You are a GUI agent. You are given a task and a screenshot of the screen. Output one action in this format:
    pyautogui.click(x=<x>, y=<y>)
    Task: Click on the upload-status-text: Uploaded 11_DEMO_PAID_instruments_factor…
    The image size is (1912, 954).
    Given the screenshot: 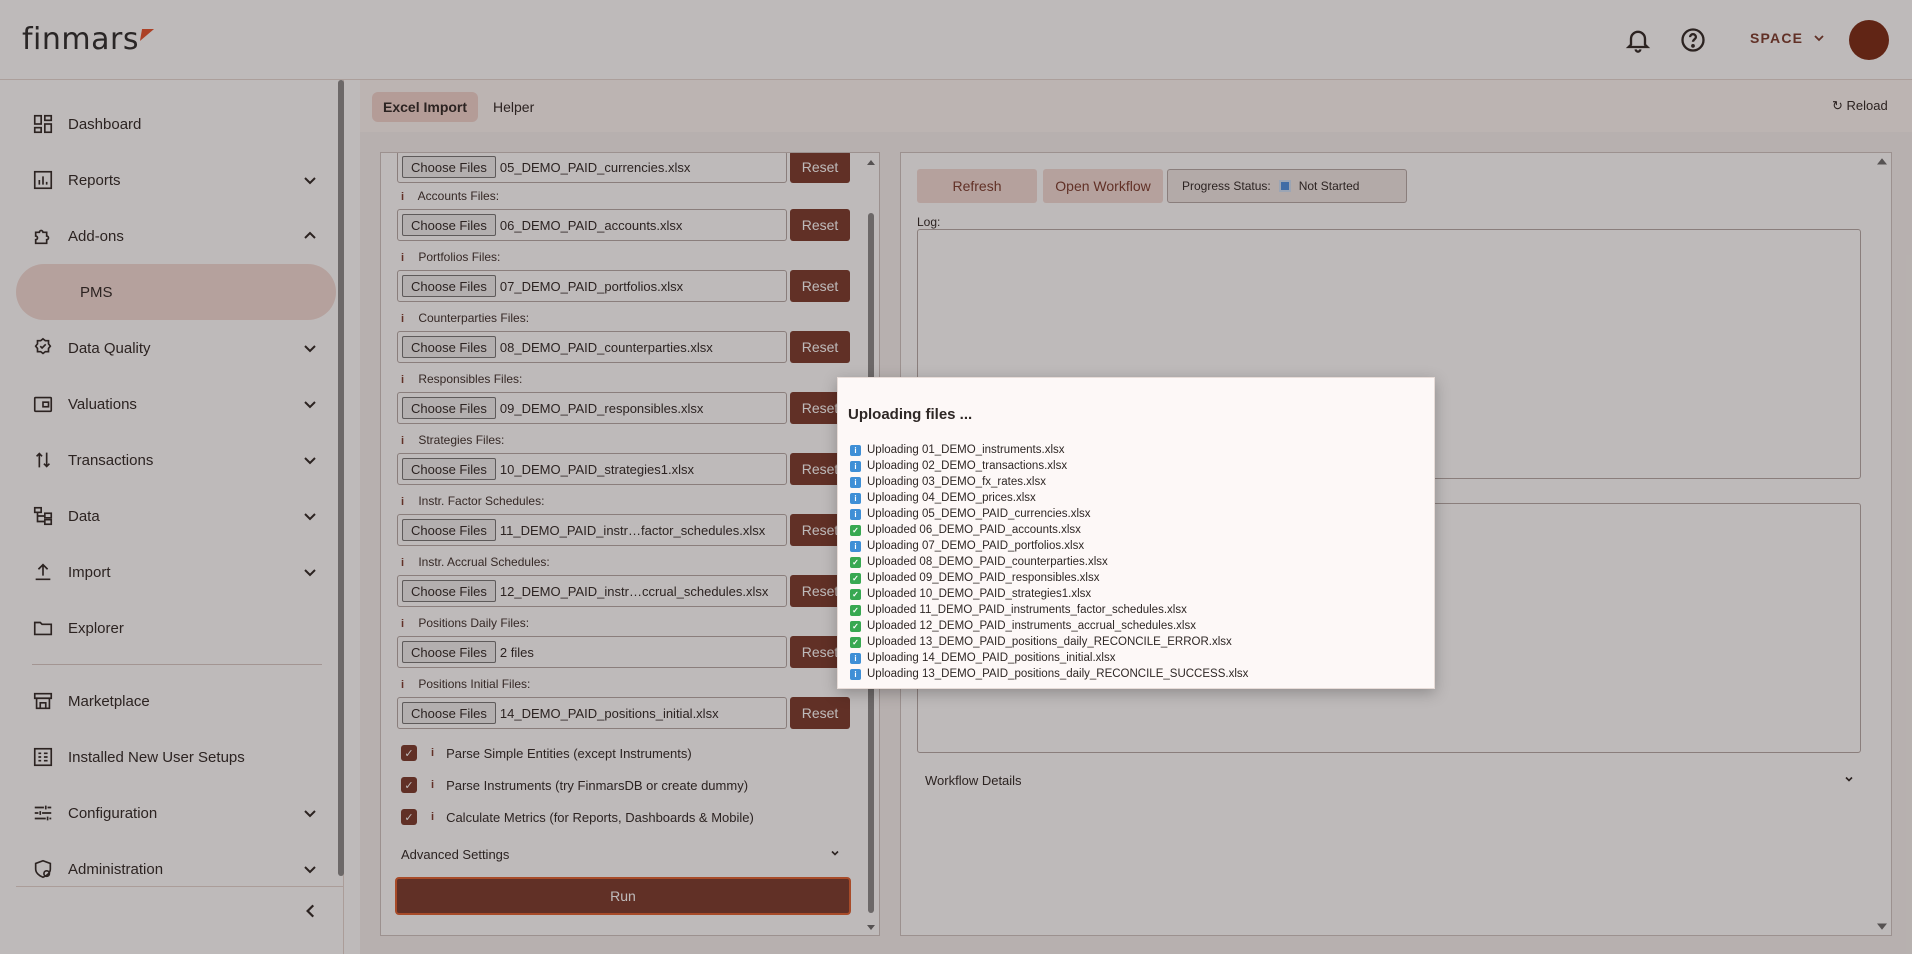 What is the action you would take?
    pyautogui.click(x=1027, y=610)
    